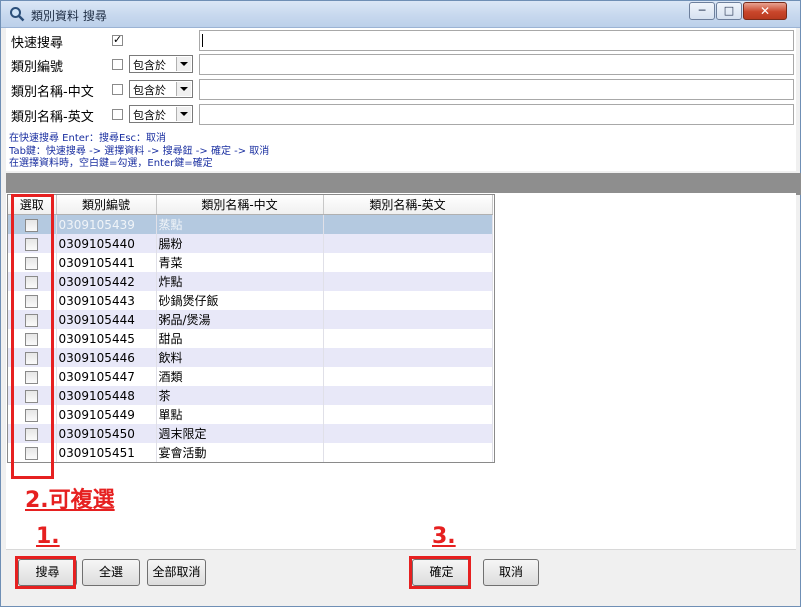 The width and height of the screenshot is (801, 607). I want to click on scrollbar-edge, so click(798, 184).